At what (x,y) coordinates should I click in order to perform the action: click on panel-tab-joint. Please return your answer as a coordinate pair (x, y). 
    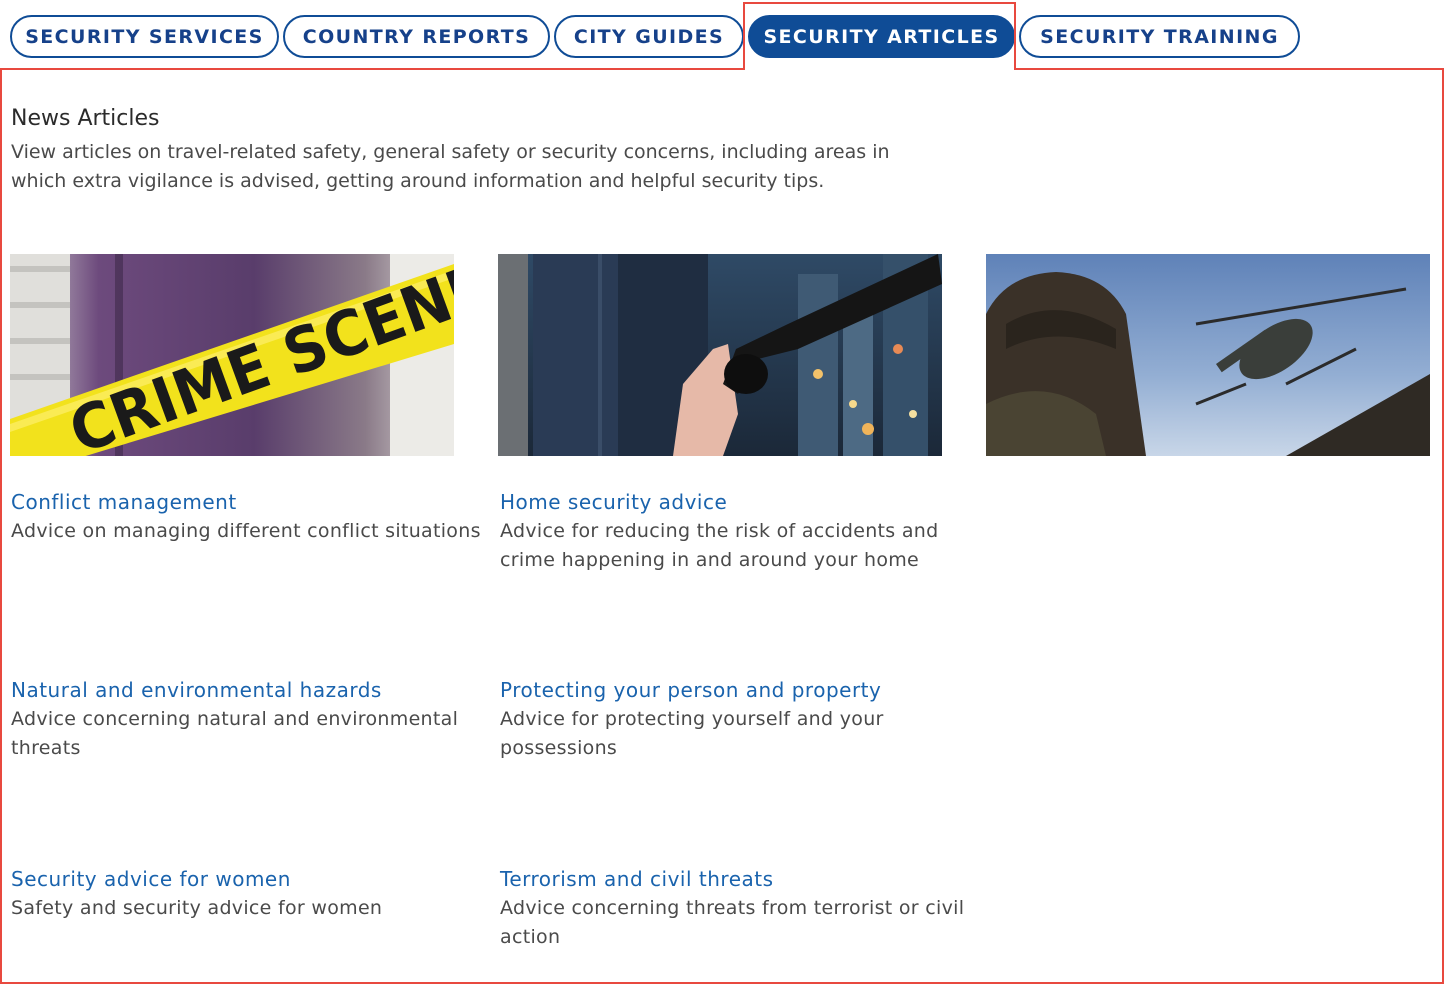
    Looking at the image, I should click on (879, 69).